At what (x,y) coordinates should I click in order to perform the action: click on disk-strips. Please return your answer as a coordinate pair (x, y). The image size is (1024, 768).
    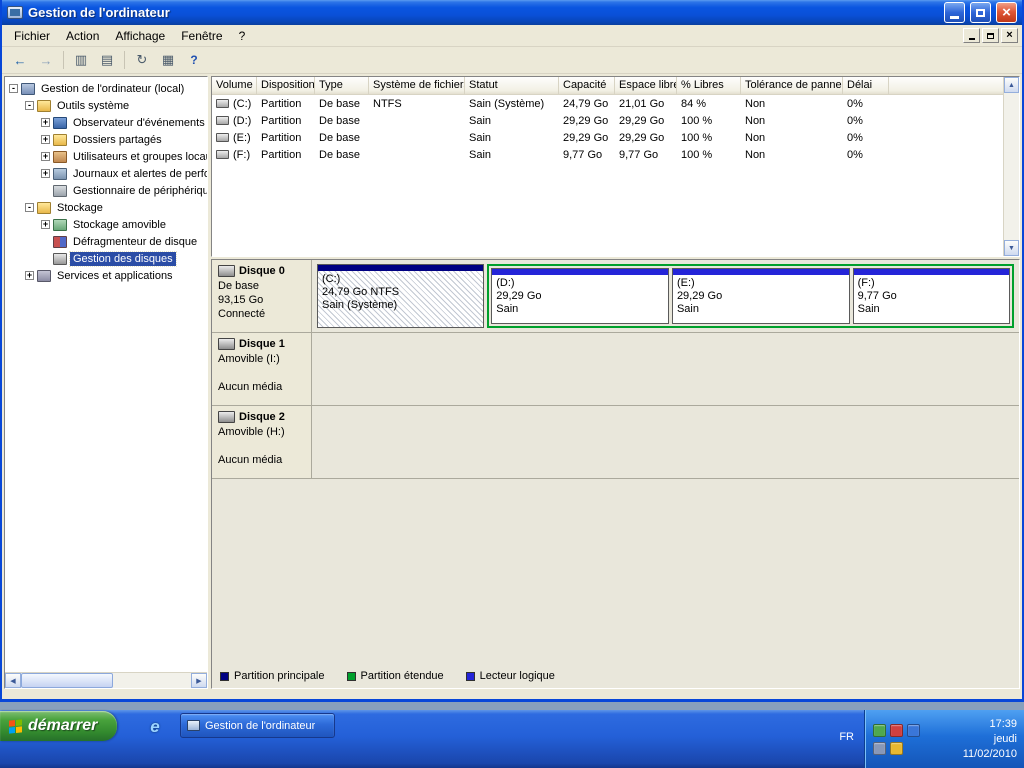
    Looking at the image, I should click on (665, 369).